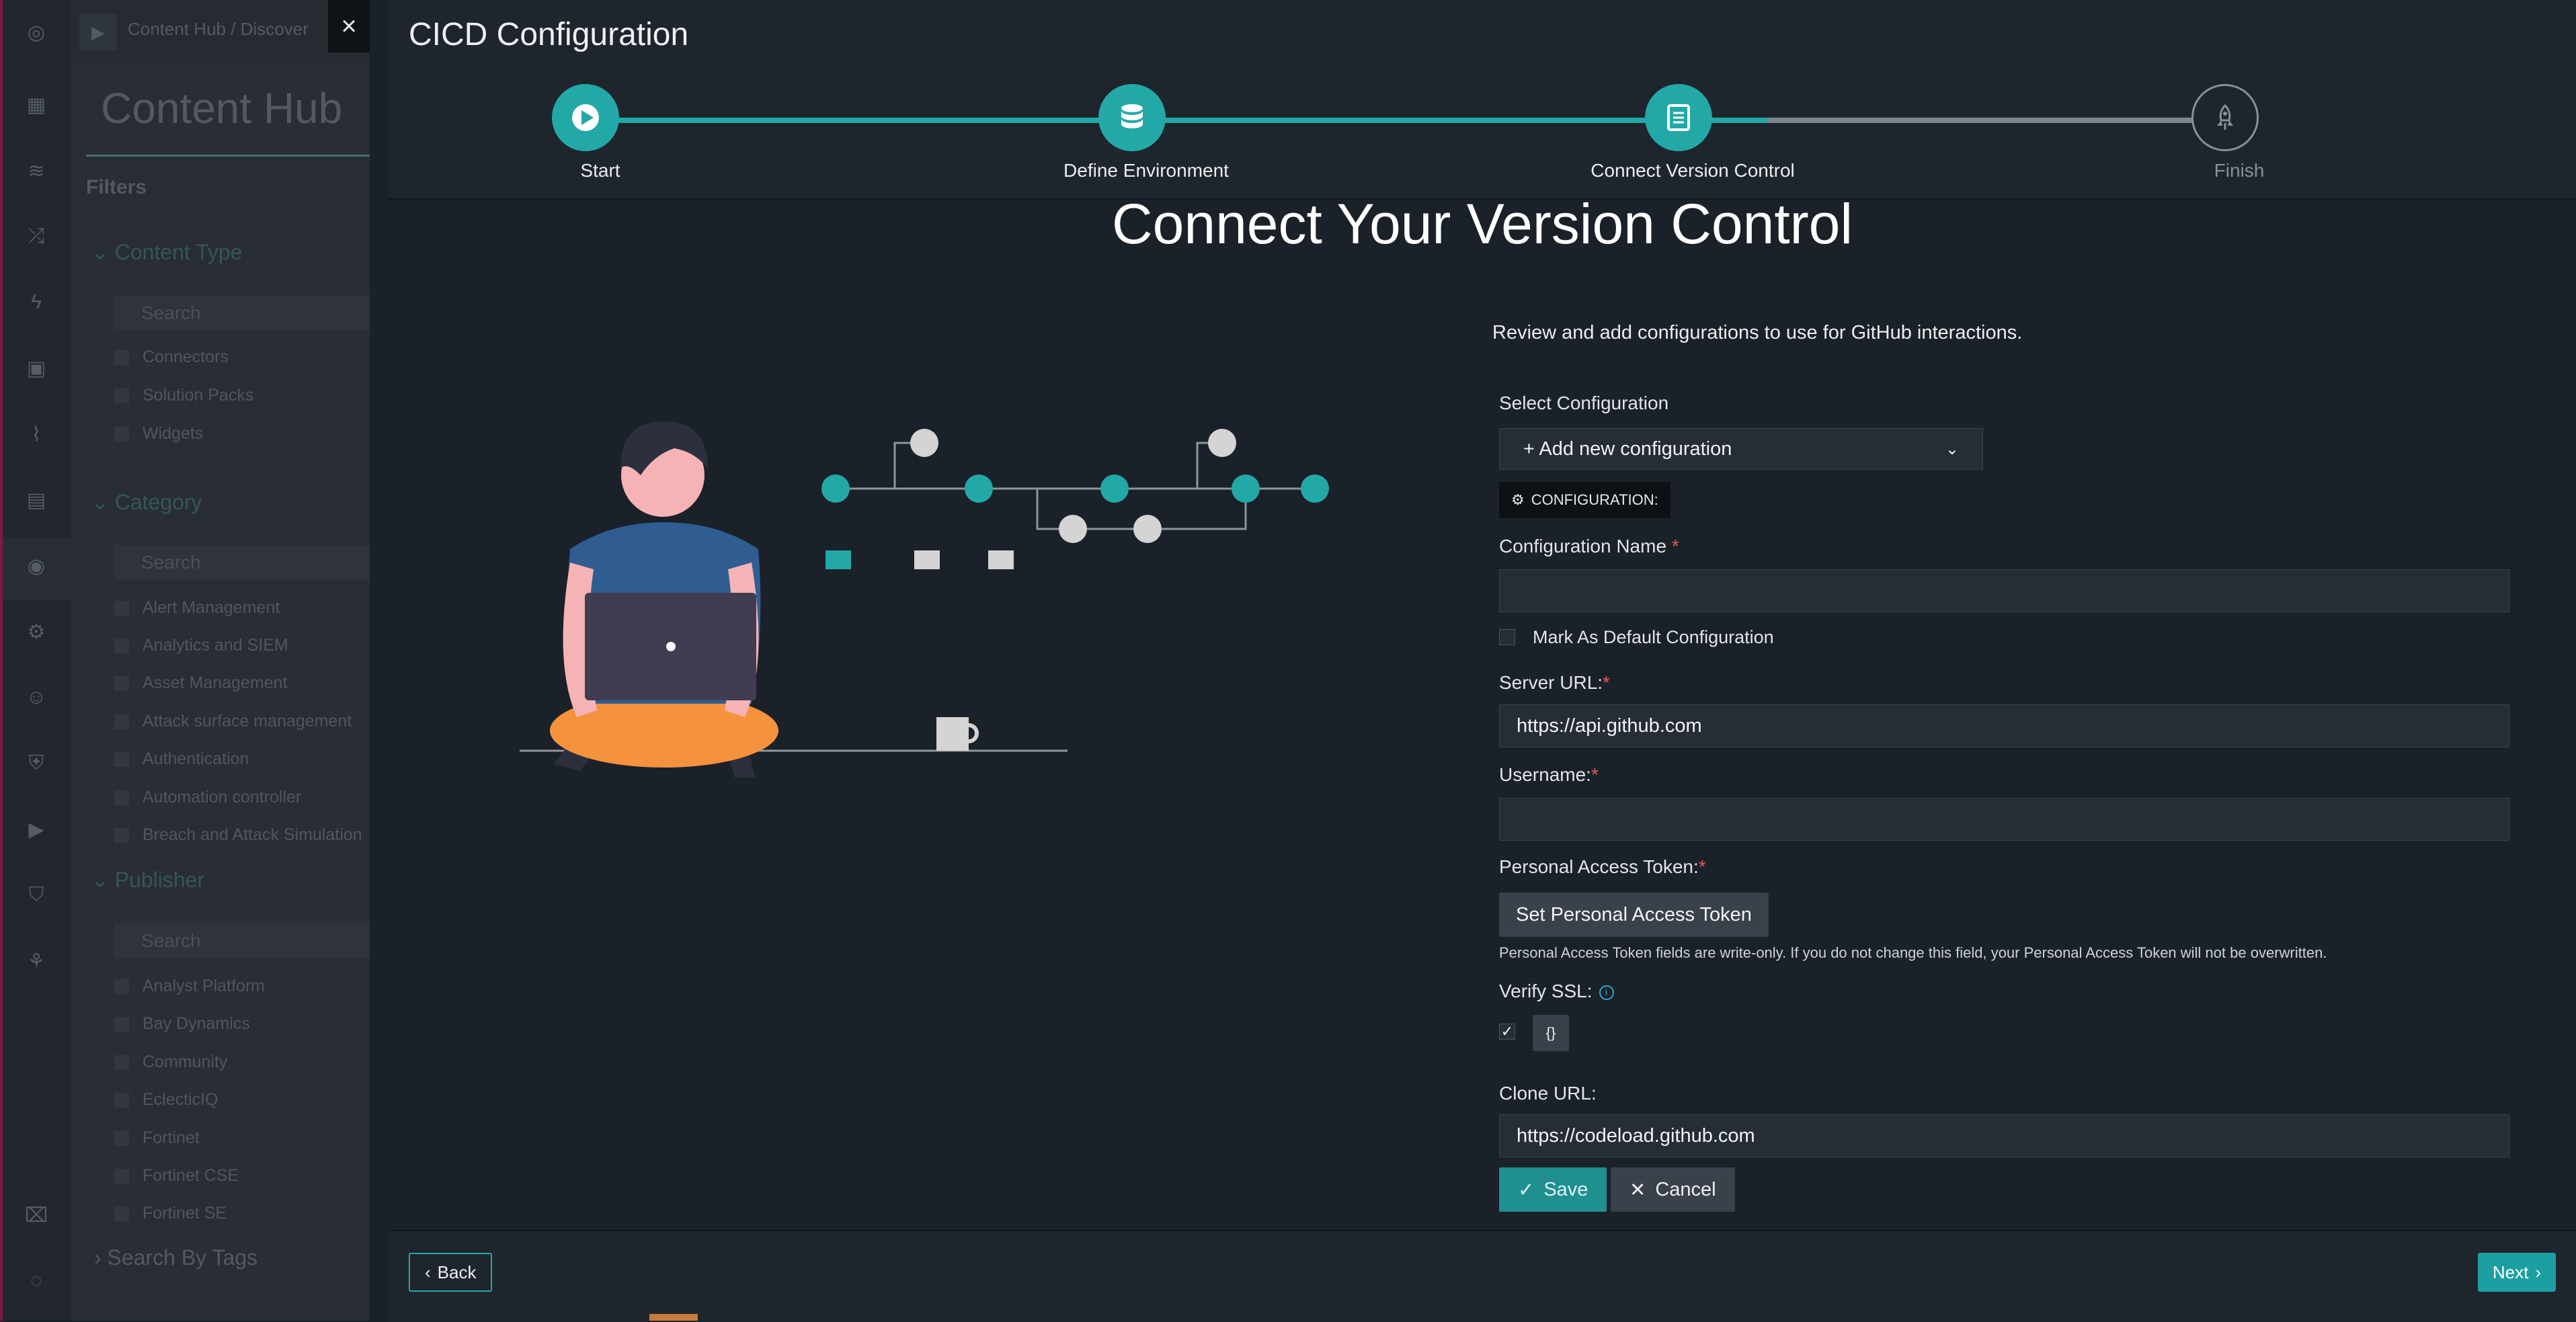 This screenshot has height=1322, width=2576. Describe the element at coordinates (1741, 449) in the screenshot. I see `select-configuration-dropdown: + Add new configuration ⌄` at that location.